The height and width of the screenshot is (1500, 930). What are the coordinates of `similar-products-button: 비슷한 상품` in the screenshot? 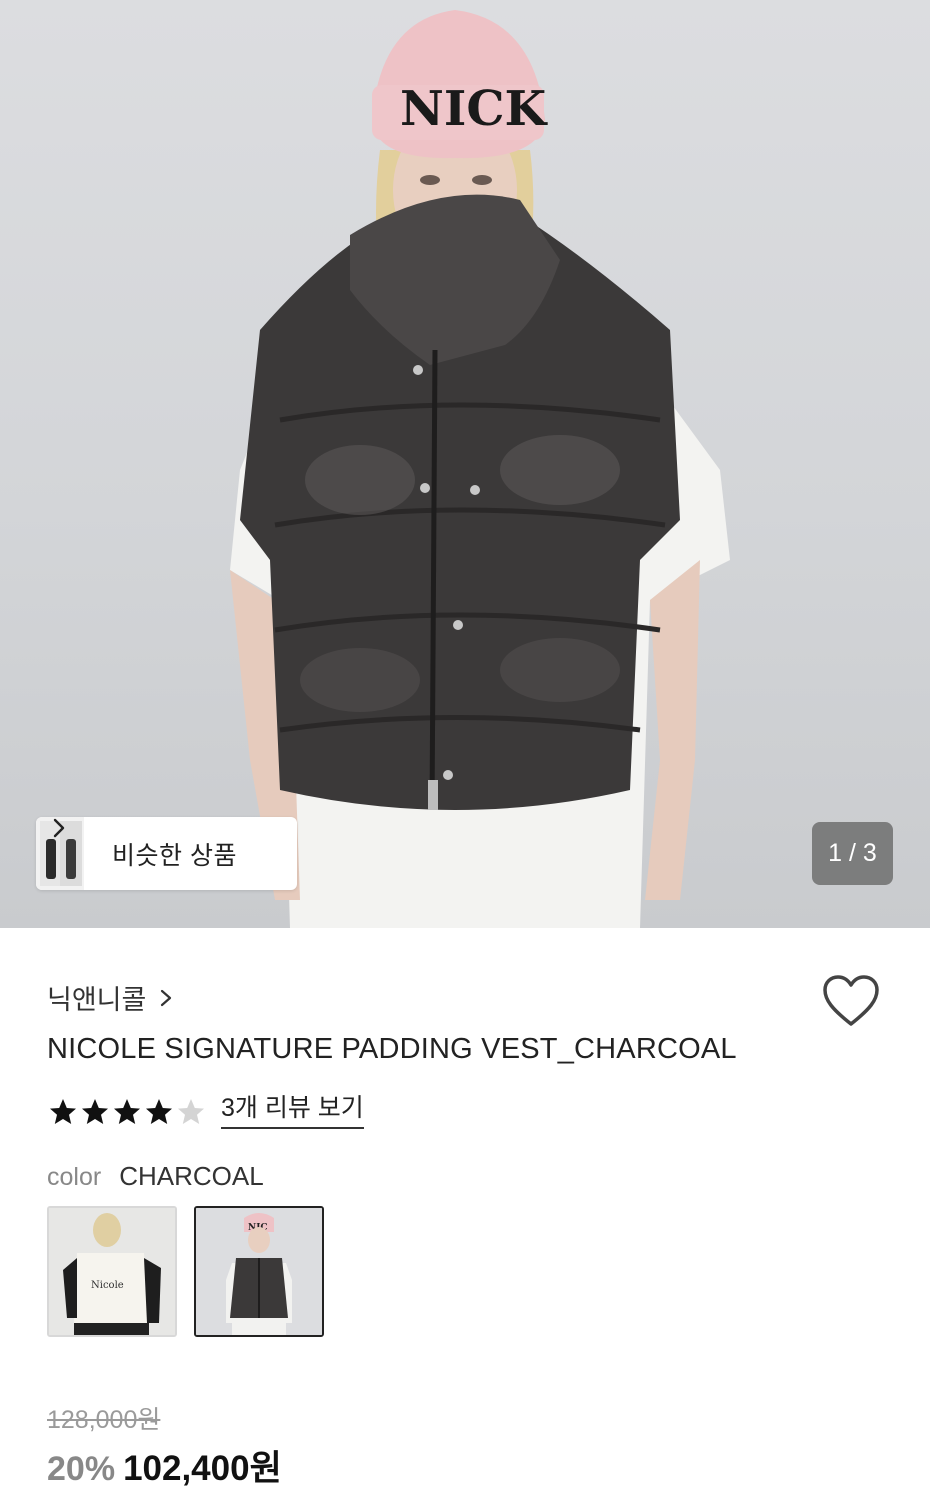 It's located at (166, 853).